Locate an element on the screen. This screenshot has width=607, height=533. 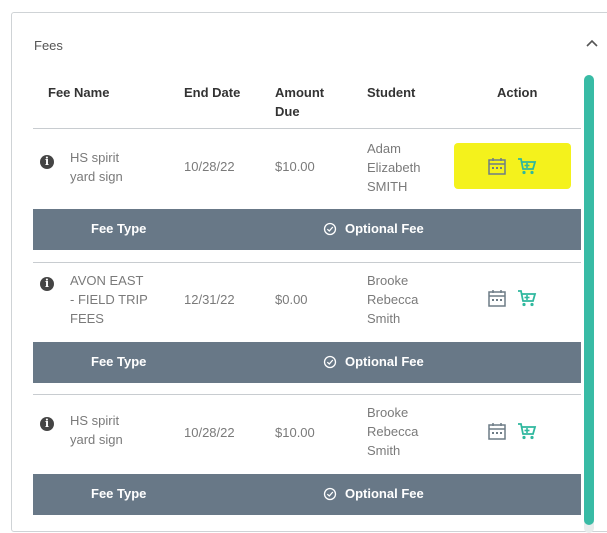
col-header-amount-due: Amount Due is located at coordinates (299, 102).